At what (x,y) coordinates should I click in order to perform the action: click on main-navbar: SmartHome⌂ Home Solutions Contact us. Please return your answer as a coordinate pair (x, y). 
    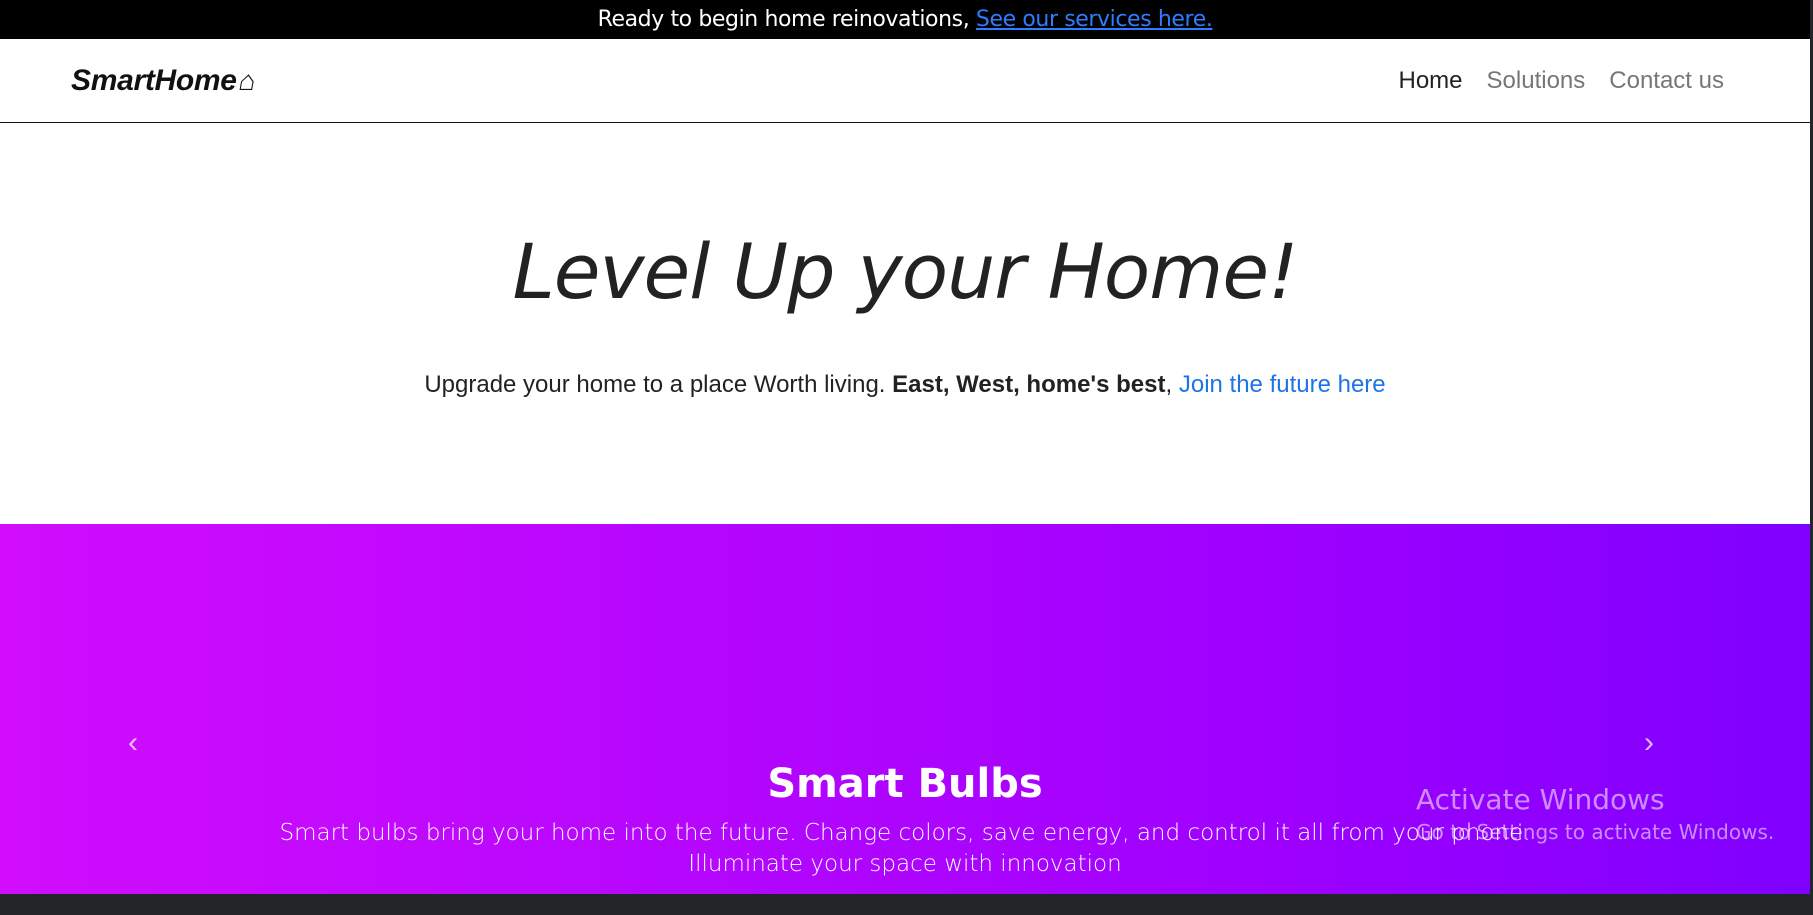
    Looking at the image, I should click on (905, 81).